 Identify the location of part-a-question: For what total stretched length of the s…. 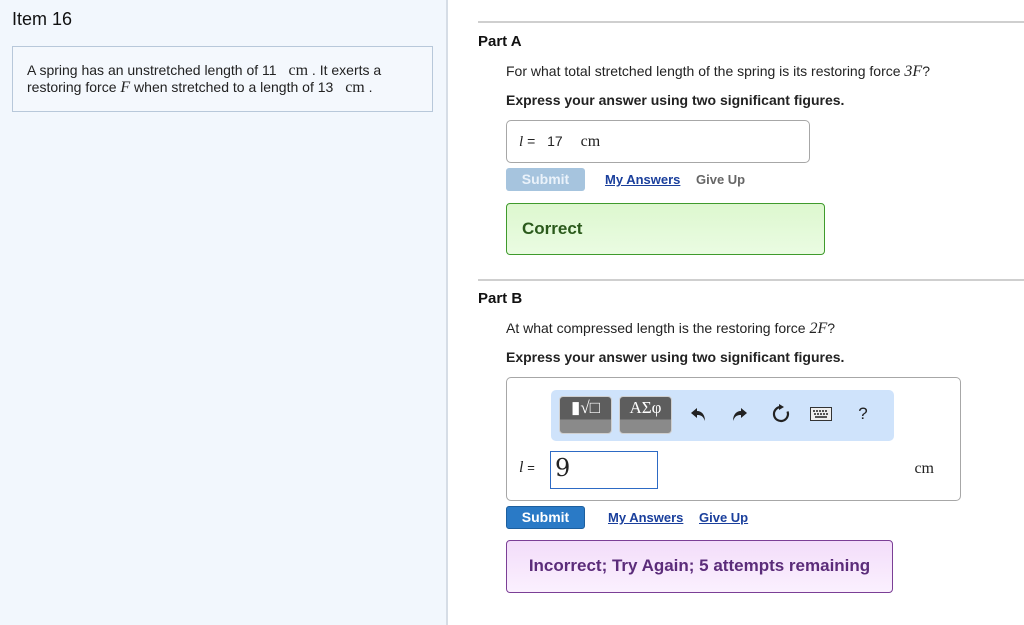
(718, 72).